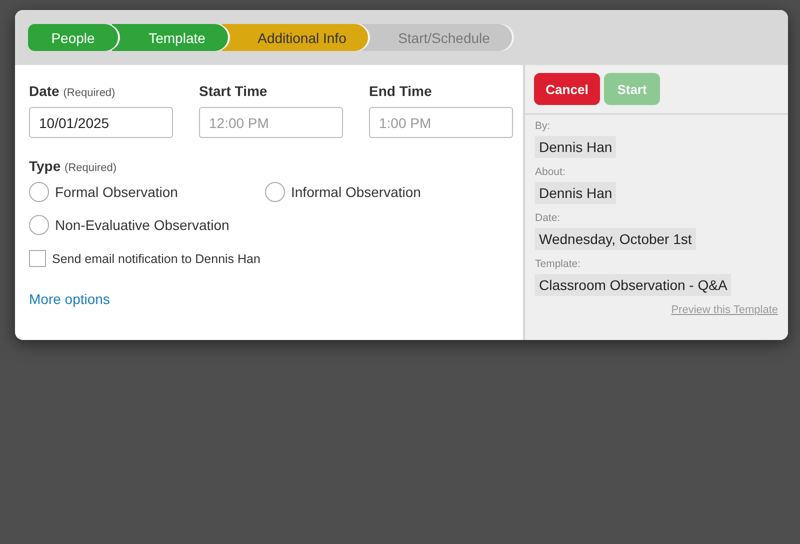 The image size is (800, 544). What do you see at coordinates (615, 239) in the screenshot?
I see `summary-value: Wednesday, October 1st` at bounding box center [615, 239].